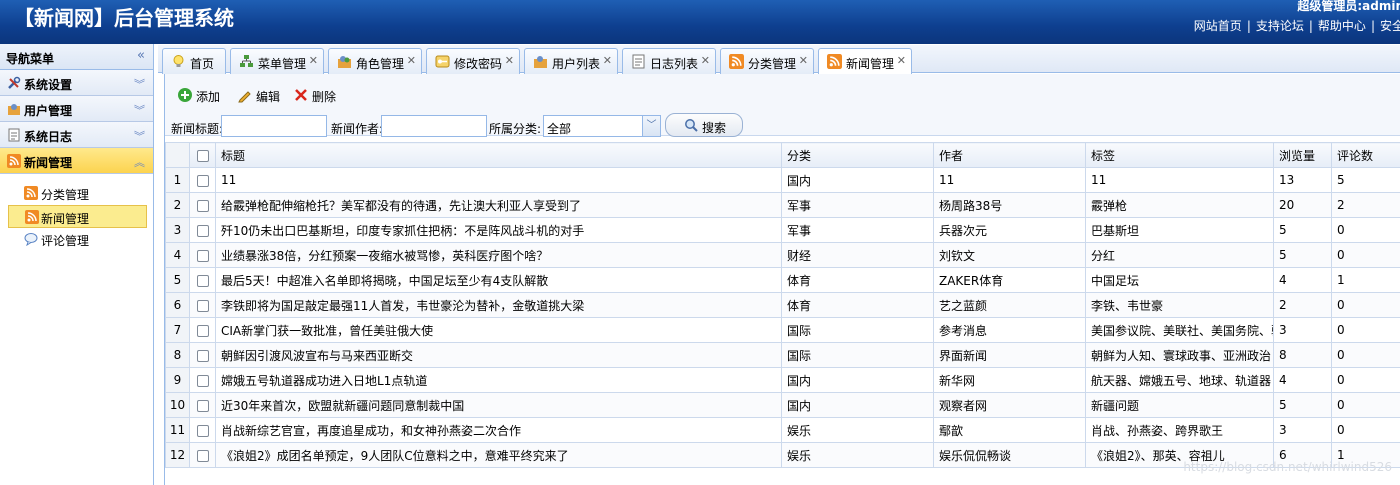 This screenshot has height=485, width=1400. Describe the element at coordinates (857, 155) in the screenshot. I see `col-header-category: 分类` at that location.